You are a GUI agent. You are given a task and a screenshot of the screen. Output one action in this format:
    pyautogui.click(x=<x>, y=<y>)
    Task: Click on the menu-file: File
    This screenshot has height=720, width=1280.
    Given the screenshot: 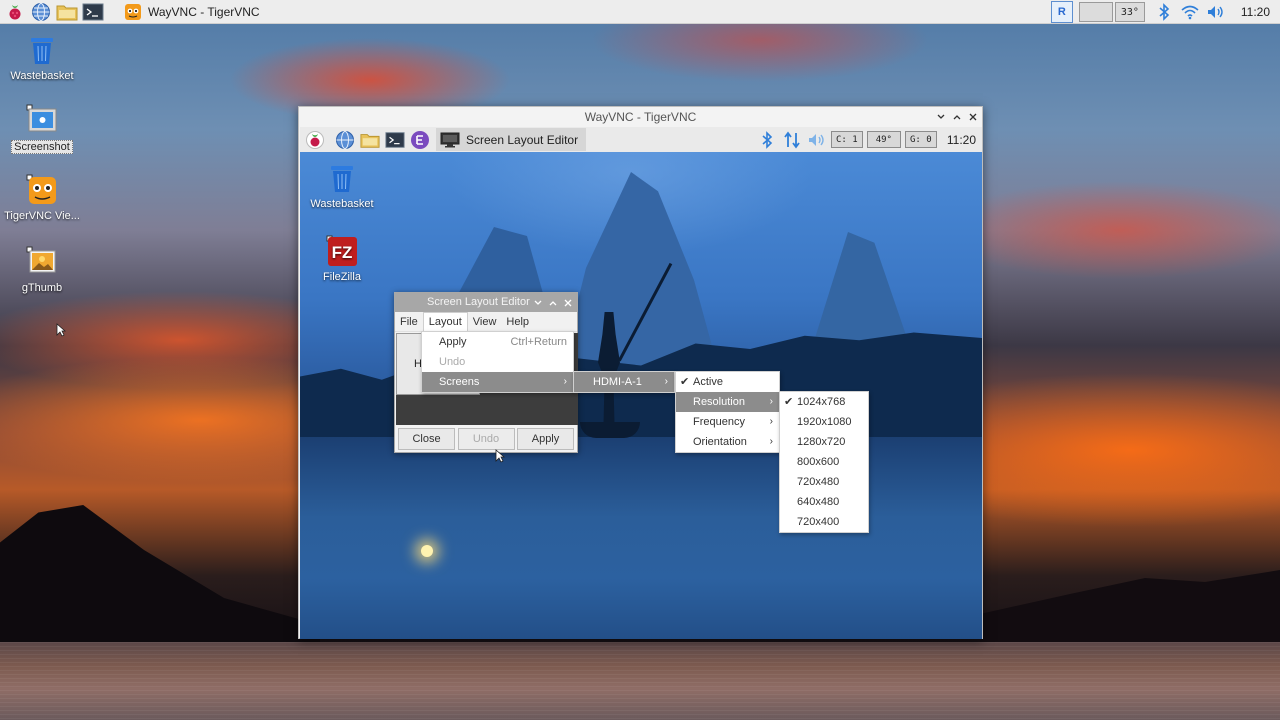 What is the action you would take?
    pyautogui.click(x=409, y=322)
    